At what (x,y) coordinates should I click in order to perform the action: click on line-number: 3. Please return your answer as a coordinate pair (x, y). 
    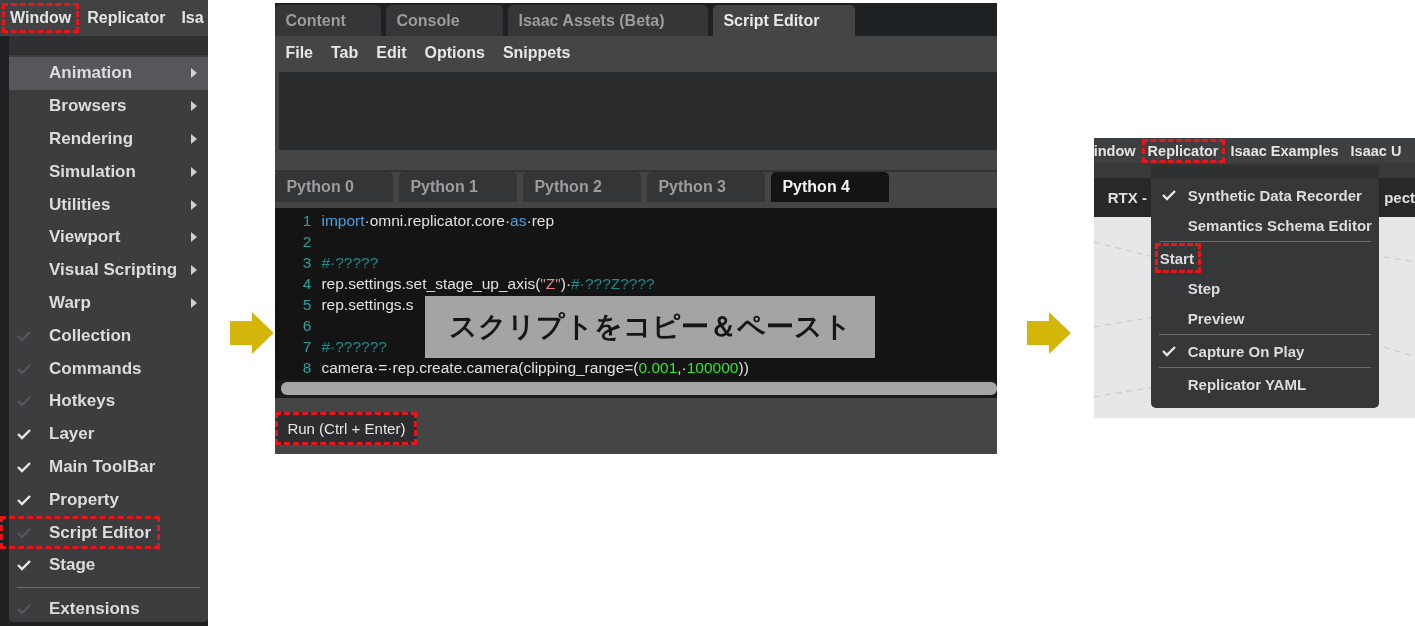
    Looking at the image, I should click on (307, 262).